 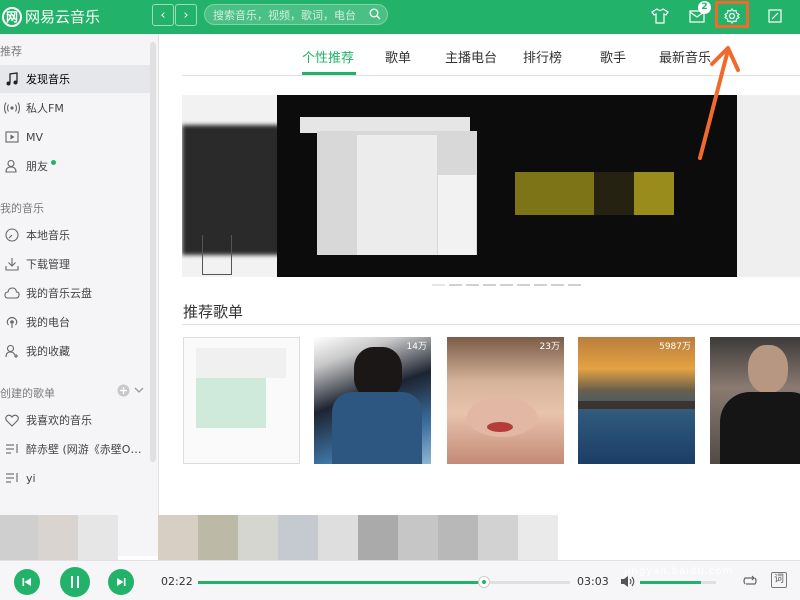 I want to click on collect-icon, so click(x=12, y=351).